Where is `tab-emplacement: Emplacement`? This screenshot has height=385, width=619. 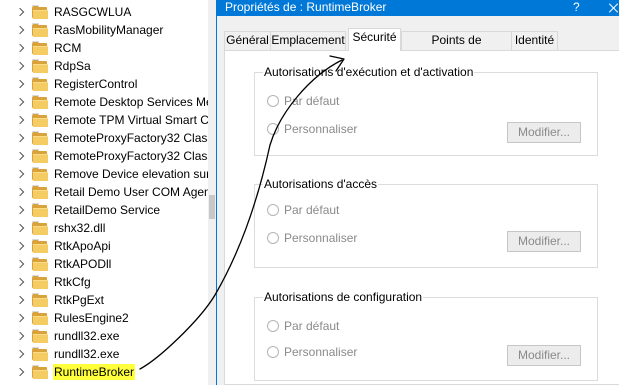 tab-emplacement: Emplacement is located at coordinates (308, 40).